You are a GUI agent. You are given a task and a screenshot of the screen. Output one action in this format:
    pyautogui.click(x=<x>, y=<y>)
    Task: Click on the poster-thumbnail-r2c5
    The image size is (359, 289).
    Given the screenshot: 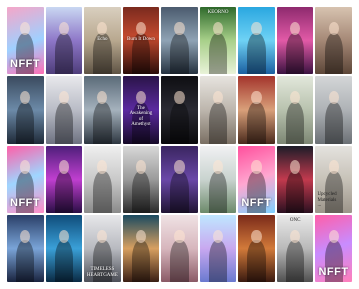 What is the action you would take?
    pyautogui.click(x=179, y=110)
    